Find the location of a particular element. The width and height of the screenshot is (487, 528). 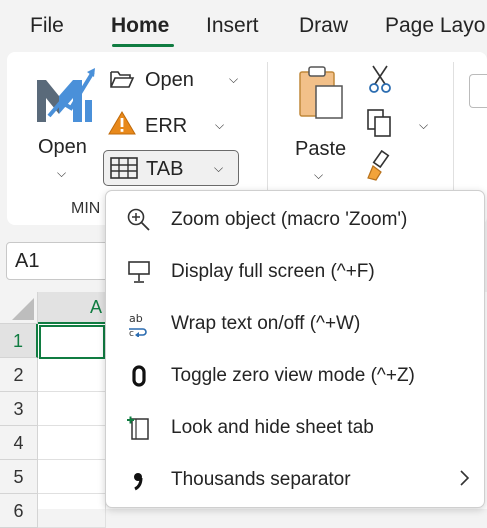

menu-item-thousands-separator: Thousands separator is located at coordinates (295, 480).